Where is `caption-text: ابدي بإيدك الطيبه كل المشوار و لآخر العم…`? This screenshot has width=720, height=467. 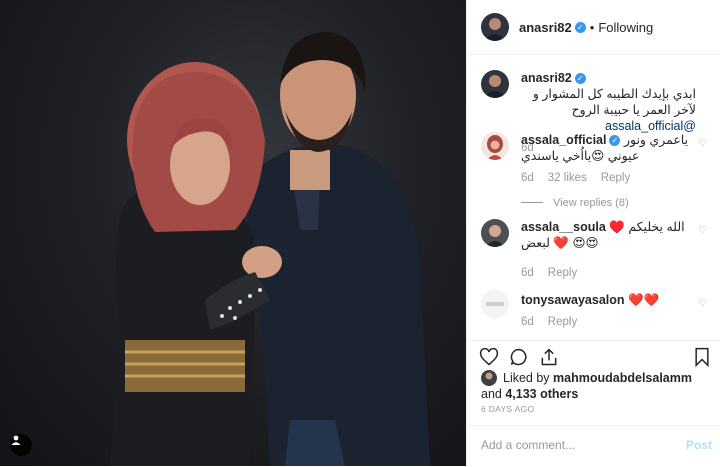 caption-text: ابدي بإيدك الطيبه كل المشوار و لآخر العم… is located at coordinates (614, 102).